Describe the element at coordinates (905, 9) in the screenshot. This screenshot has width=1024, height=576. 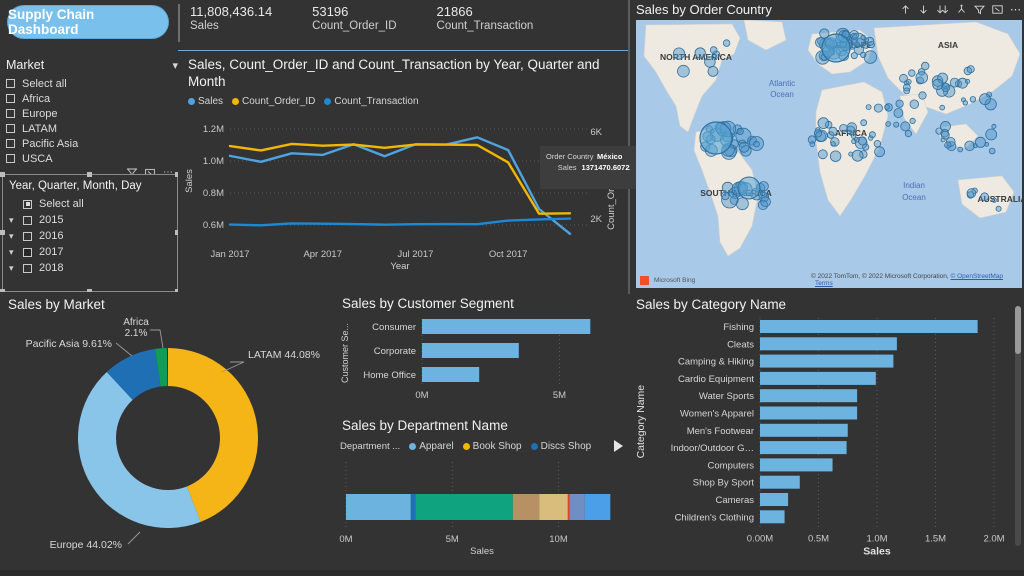
I see `sort-ascending-icon` at that location.